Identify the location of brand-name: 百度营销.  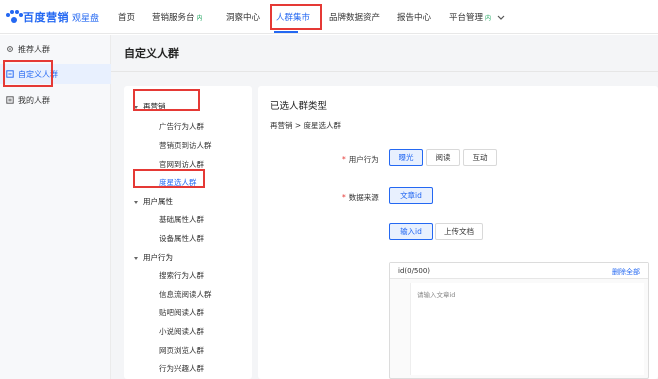
(46, 17).